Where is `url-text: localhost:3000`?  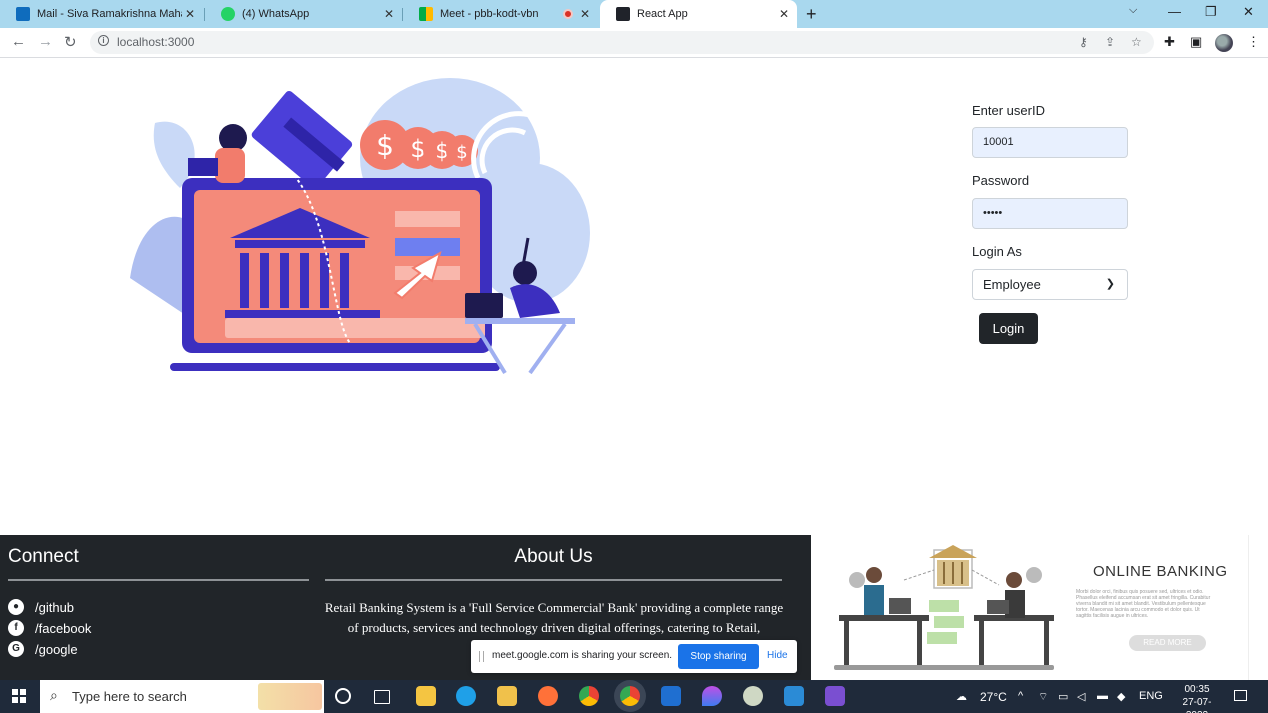
url-text: localhost:3000 is located at coordinates (155, 42).